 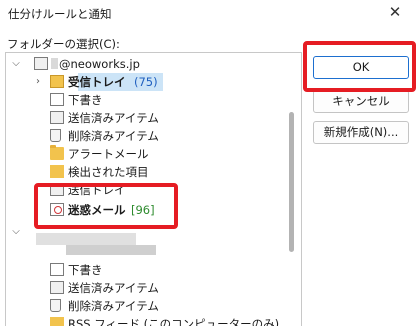 I want to click on search-label: 検出された項目, so click(x=108, y=172).